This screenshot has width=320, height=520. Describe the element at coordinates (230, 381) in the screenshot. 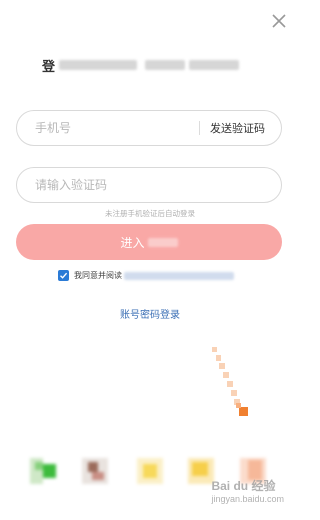

I see `annotation-arrow-icon` at that location.